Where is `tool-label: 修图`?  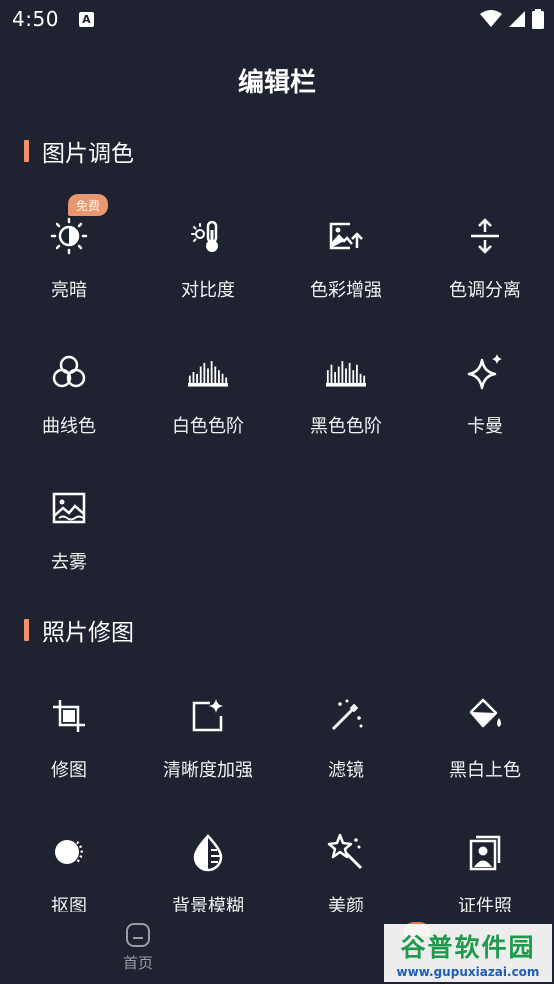
tool-label: 修图 is located at coordinates (69, 770).